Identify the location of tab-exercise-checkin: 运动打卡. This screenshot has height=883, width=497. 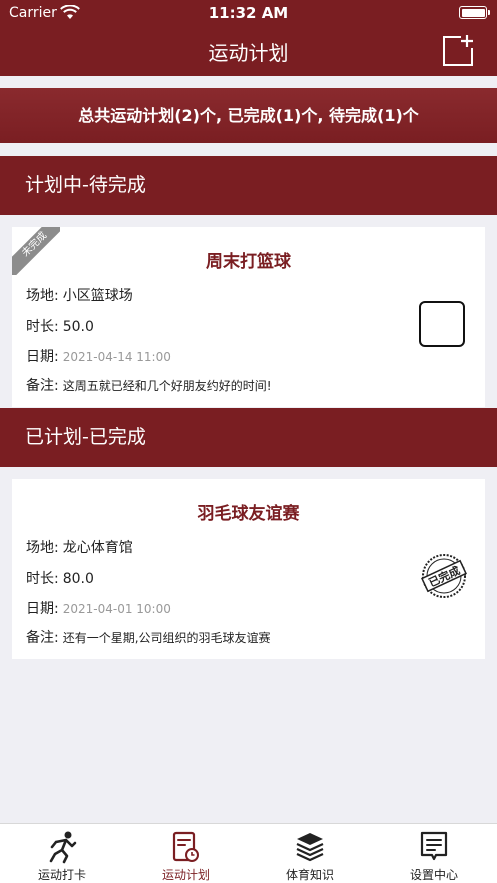
(62, 853).